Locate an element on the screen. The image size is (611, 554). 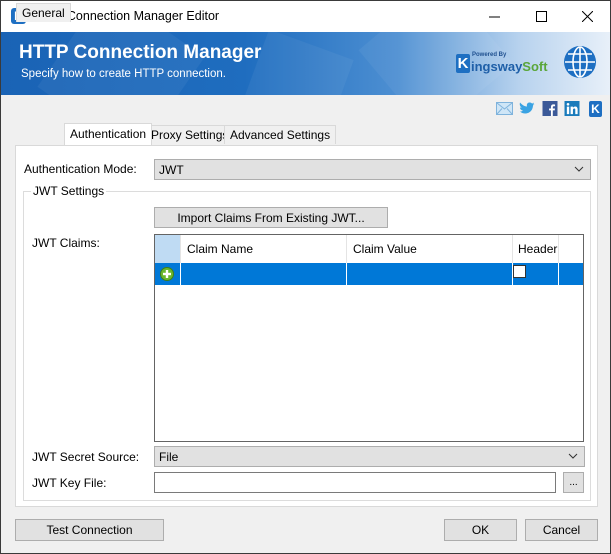
add-row-icon is located at coordinates (167, 274).